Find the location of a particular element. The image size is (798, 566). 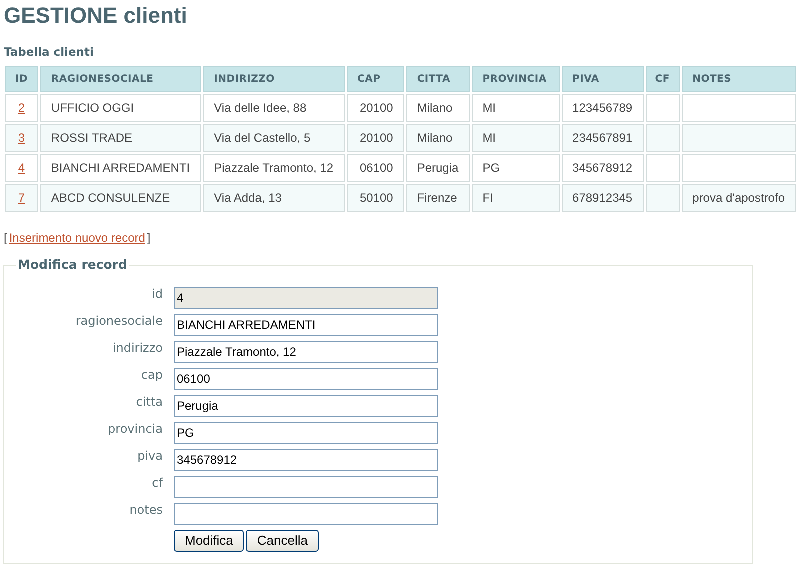

bracket-text: ] is located at coordinates (149, 238).